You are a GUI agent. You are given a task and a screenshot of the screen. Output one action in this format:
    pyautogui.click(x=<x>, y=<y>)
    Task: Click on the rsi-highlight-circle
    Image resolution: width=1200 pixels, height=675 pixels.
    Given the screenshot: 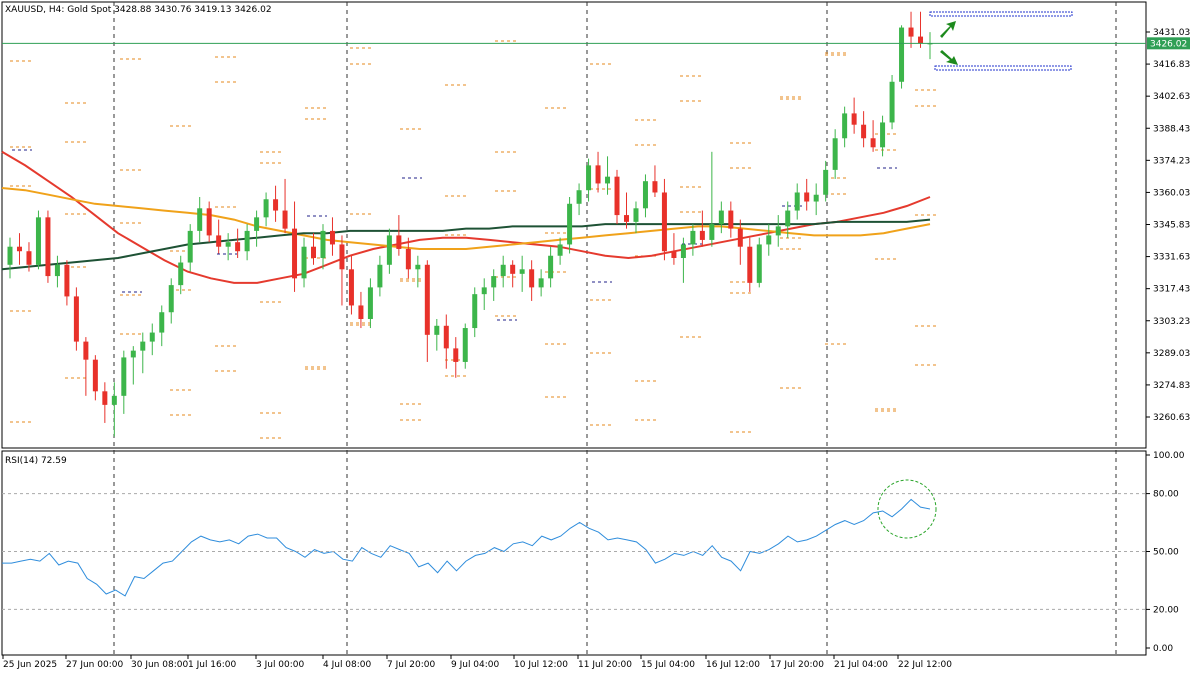 What is the action you would take?
    pyautogui.click(x=907, y=509)
    